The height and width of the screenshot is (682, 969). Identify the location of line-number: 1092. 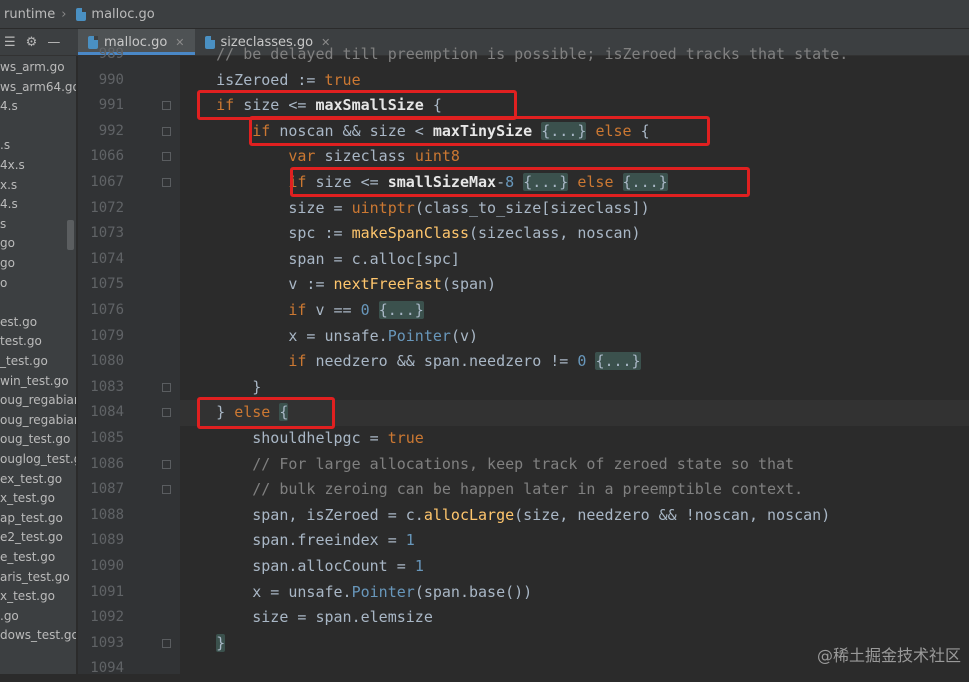
(107, 617).